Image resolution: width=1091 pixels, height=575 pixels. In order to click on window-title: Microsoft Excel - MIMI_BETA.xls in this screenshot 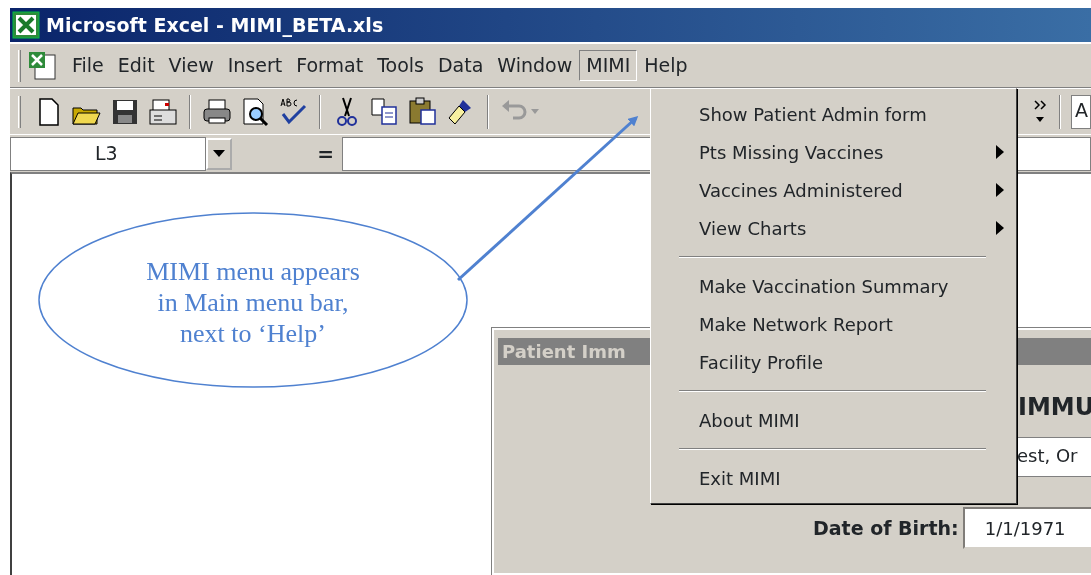, I will do `click(215, 25)`.